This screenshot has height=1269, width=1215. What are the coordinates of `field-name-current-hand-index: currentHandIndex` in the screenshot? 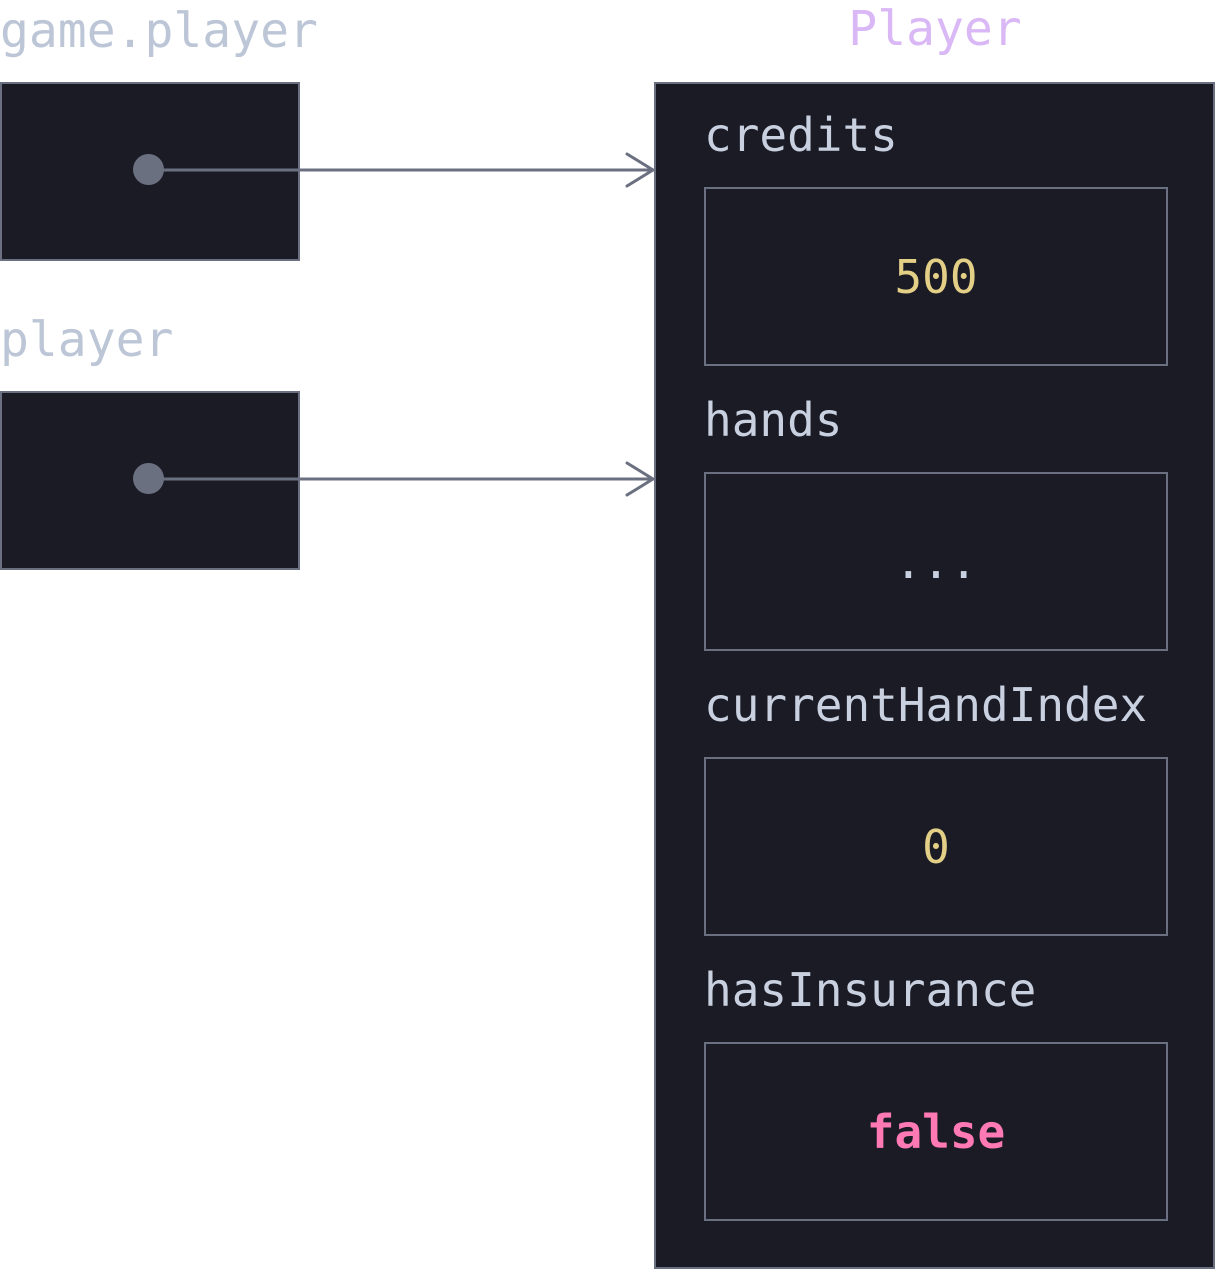 It's located at (926, 705).